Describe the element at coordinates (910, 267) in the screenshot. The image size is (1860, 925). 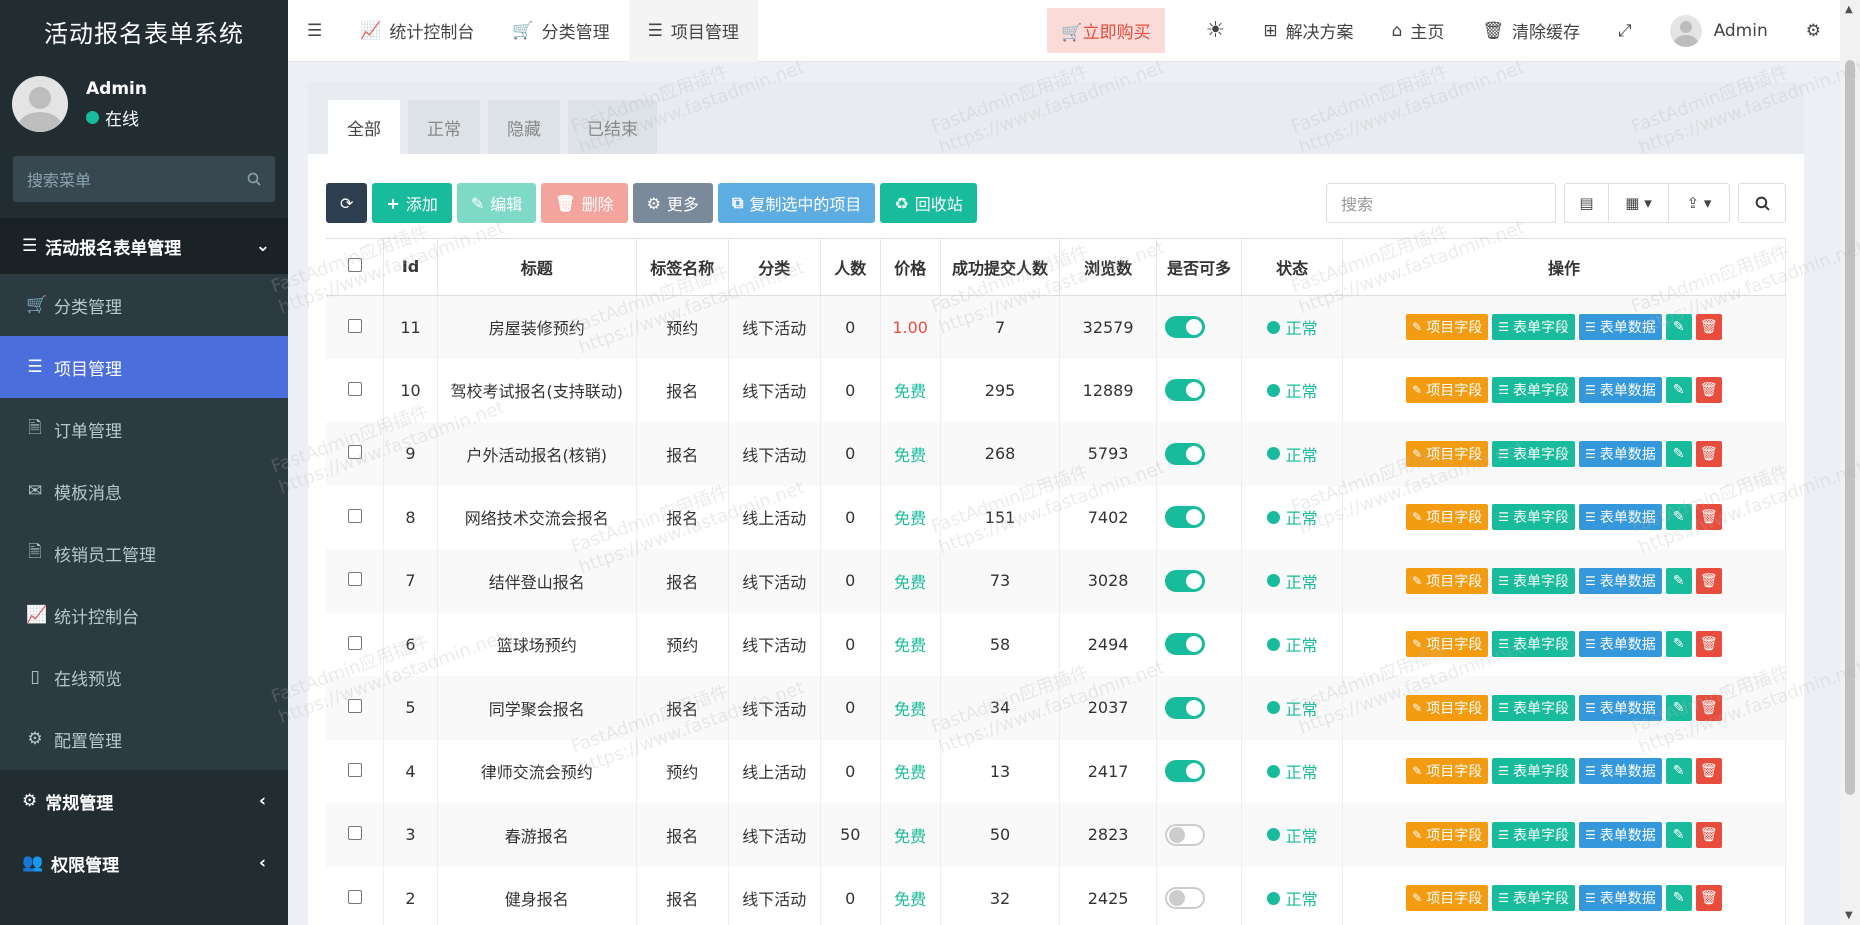
I see `column-header: 价格` at that location.